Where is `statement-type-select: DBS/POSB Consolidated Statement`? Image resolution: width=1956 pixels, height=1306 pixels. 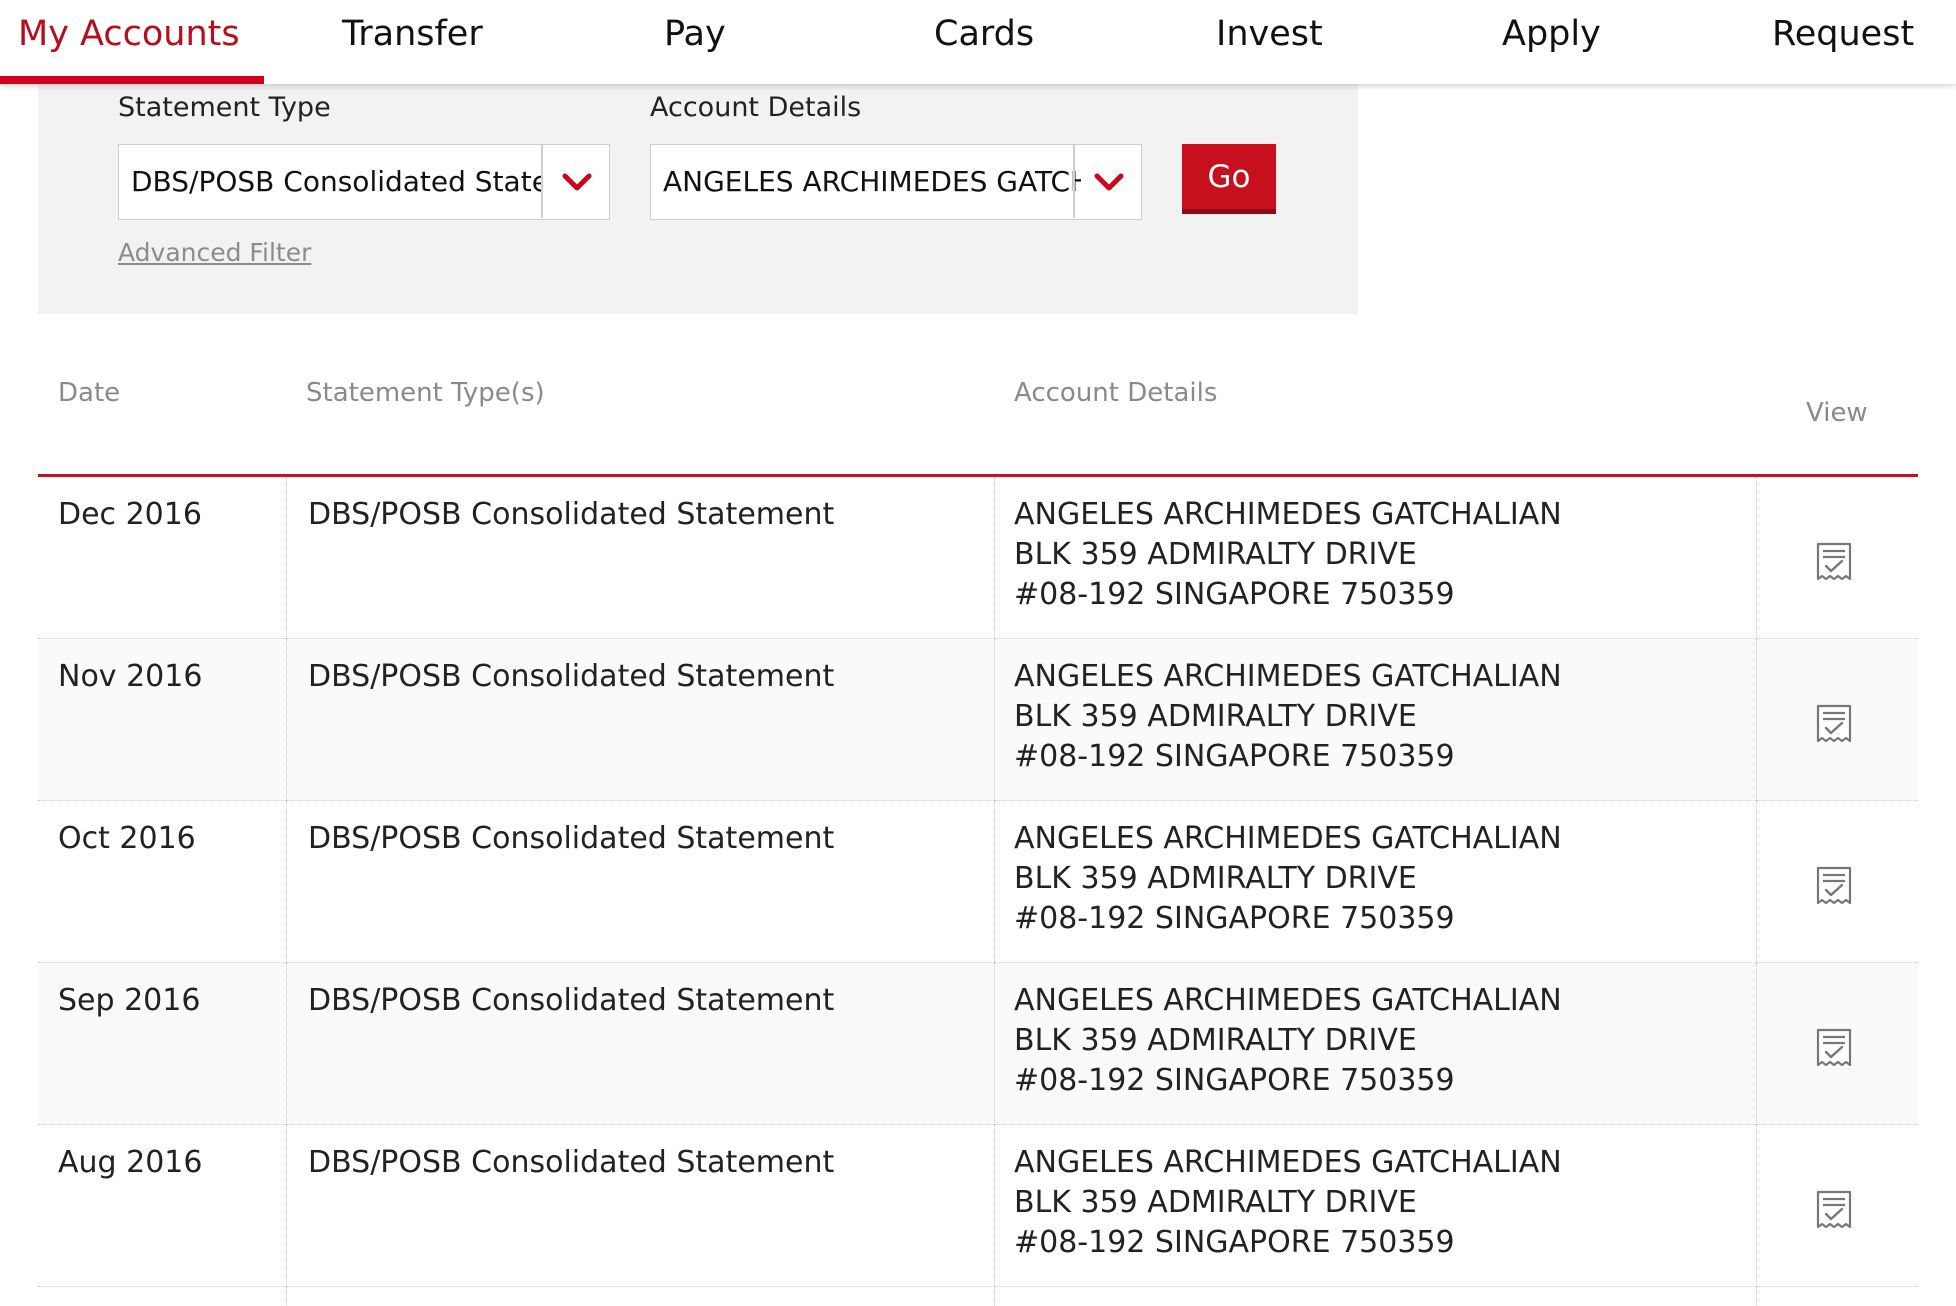 statement-type-select: DBS/POSB Consolidated Statement is located at coordinates (364, 182).